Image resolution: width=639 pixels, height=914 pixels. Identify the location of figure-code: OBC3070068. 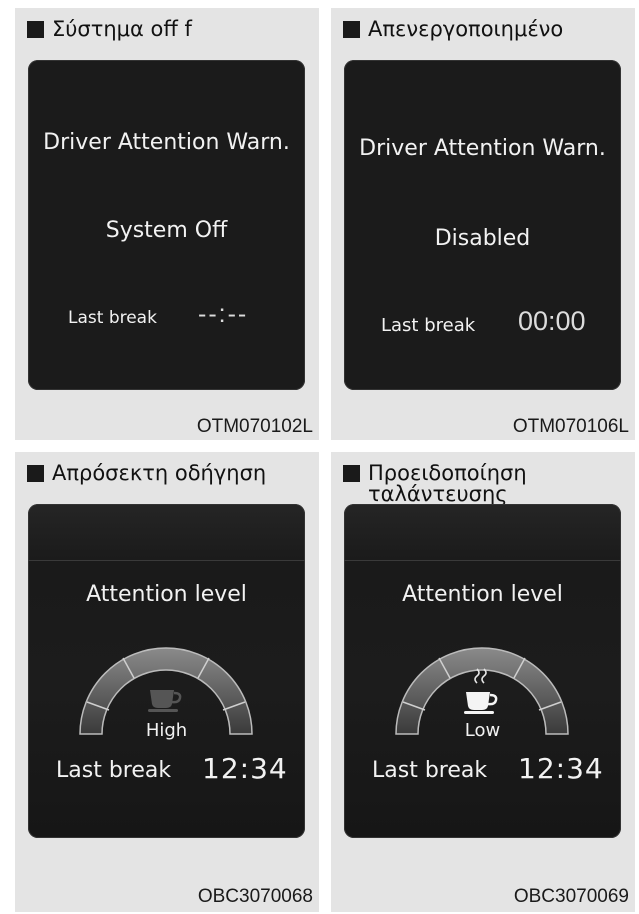
(255, 896).